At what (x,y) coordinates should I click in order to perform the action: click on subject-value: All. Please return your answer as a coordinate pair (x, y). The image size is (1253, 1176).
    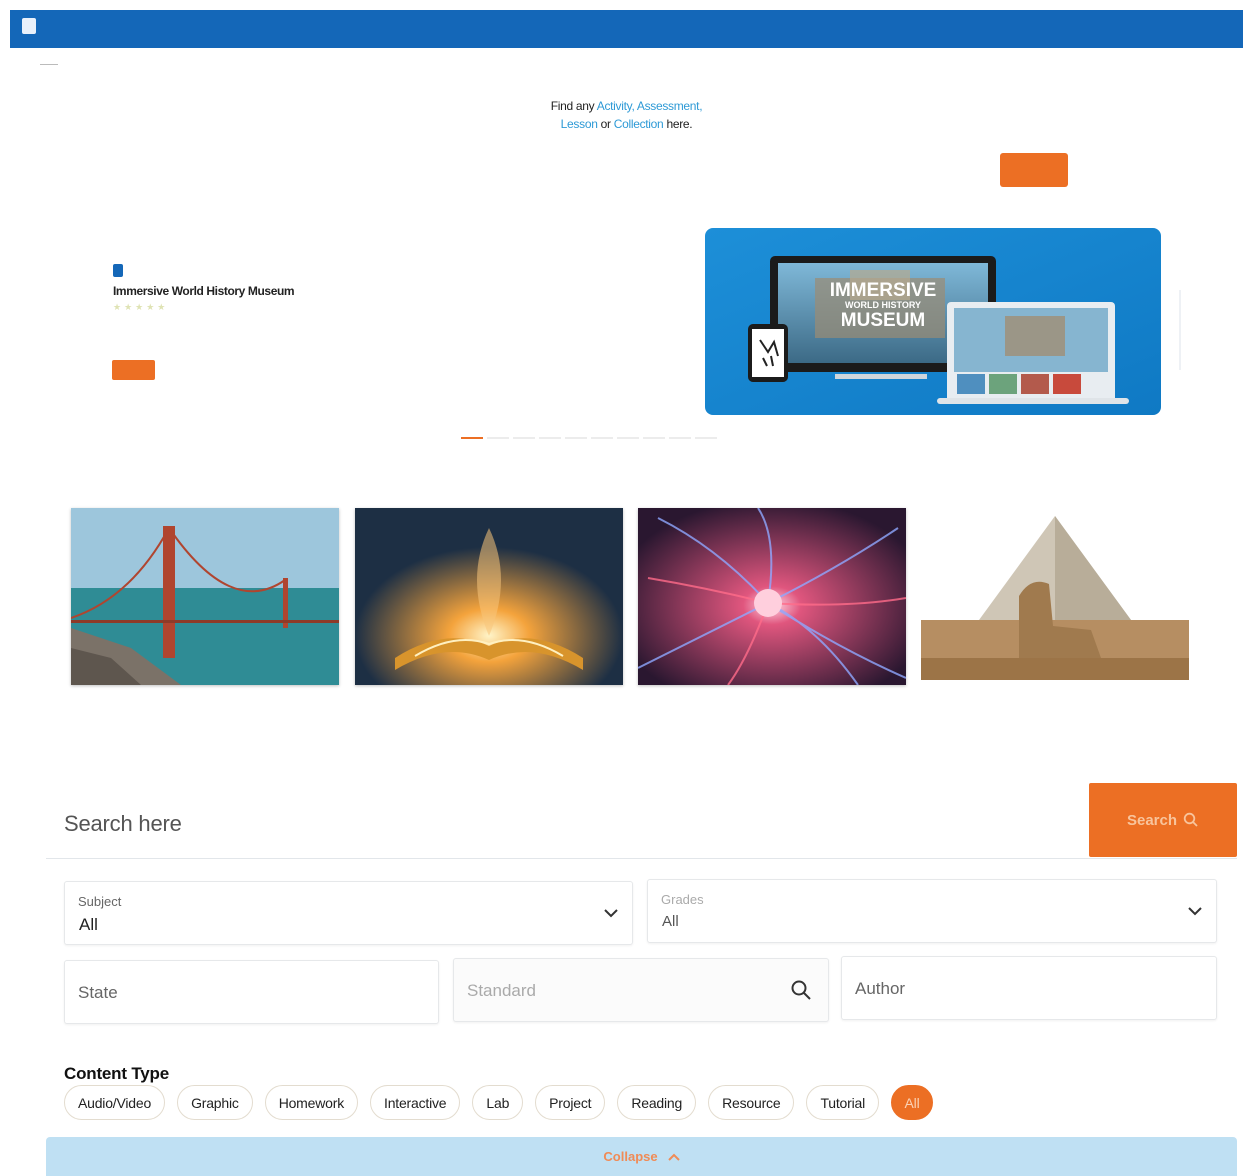
    Looking at the image, I should click on (88, 924).